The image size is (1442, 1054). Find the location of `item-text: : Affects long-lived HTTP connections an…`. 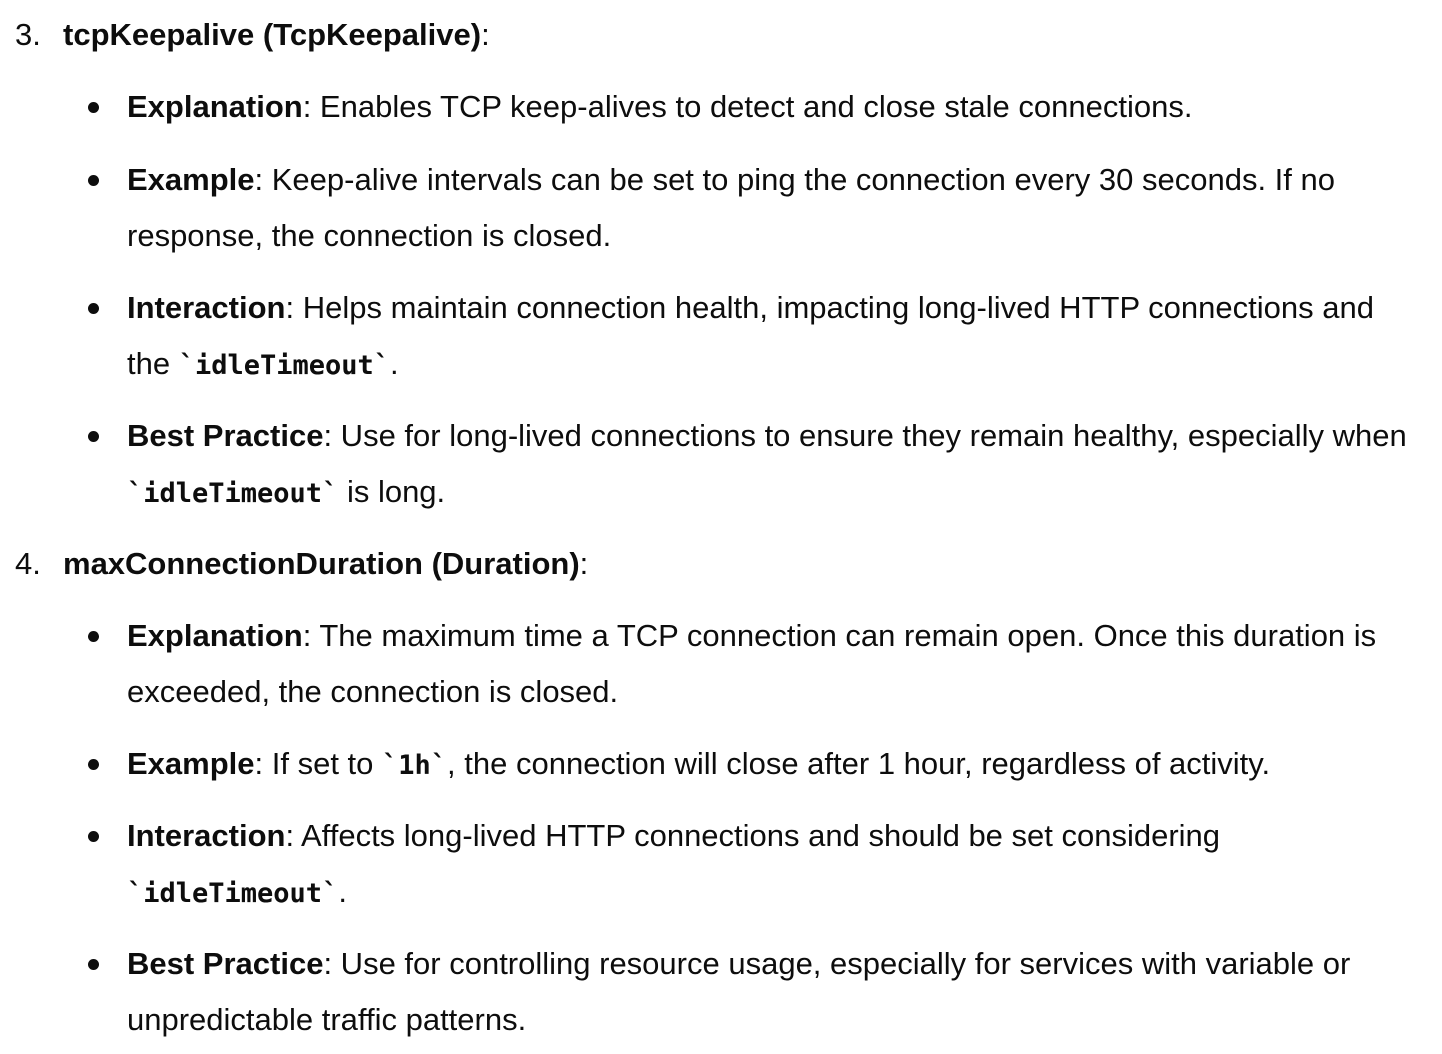

item-text: : Affects long-lived HTTP connections an… is located at coordinates (753, 835).